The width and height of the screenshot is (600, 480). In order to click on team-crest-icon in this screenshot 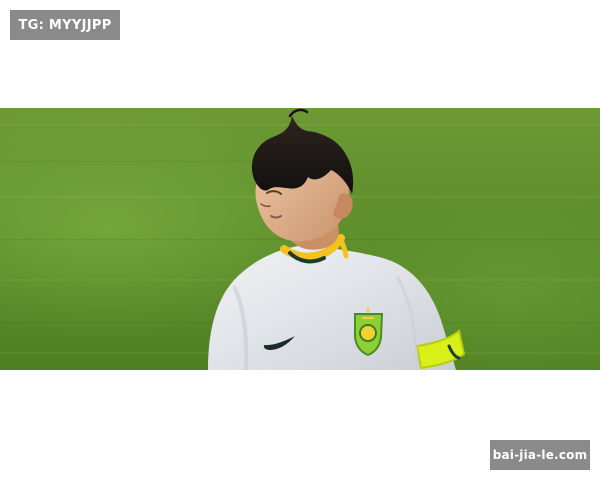, I will do `click(369, 331)`.